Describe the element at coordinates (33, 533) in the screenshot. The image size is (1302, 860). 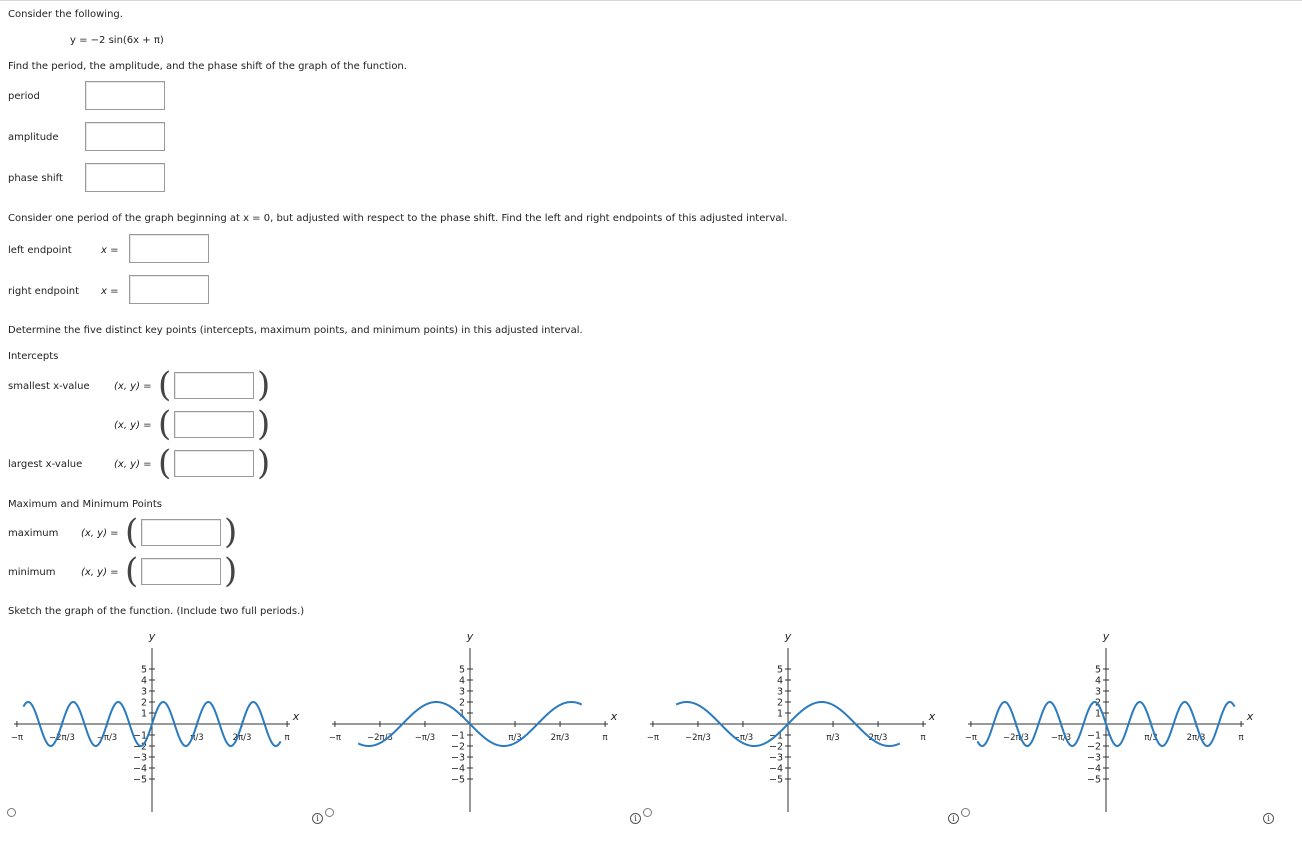
I see `maximum-label: maximum` at that location.